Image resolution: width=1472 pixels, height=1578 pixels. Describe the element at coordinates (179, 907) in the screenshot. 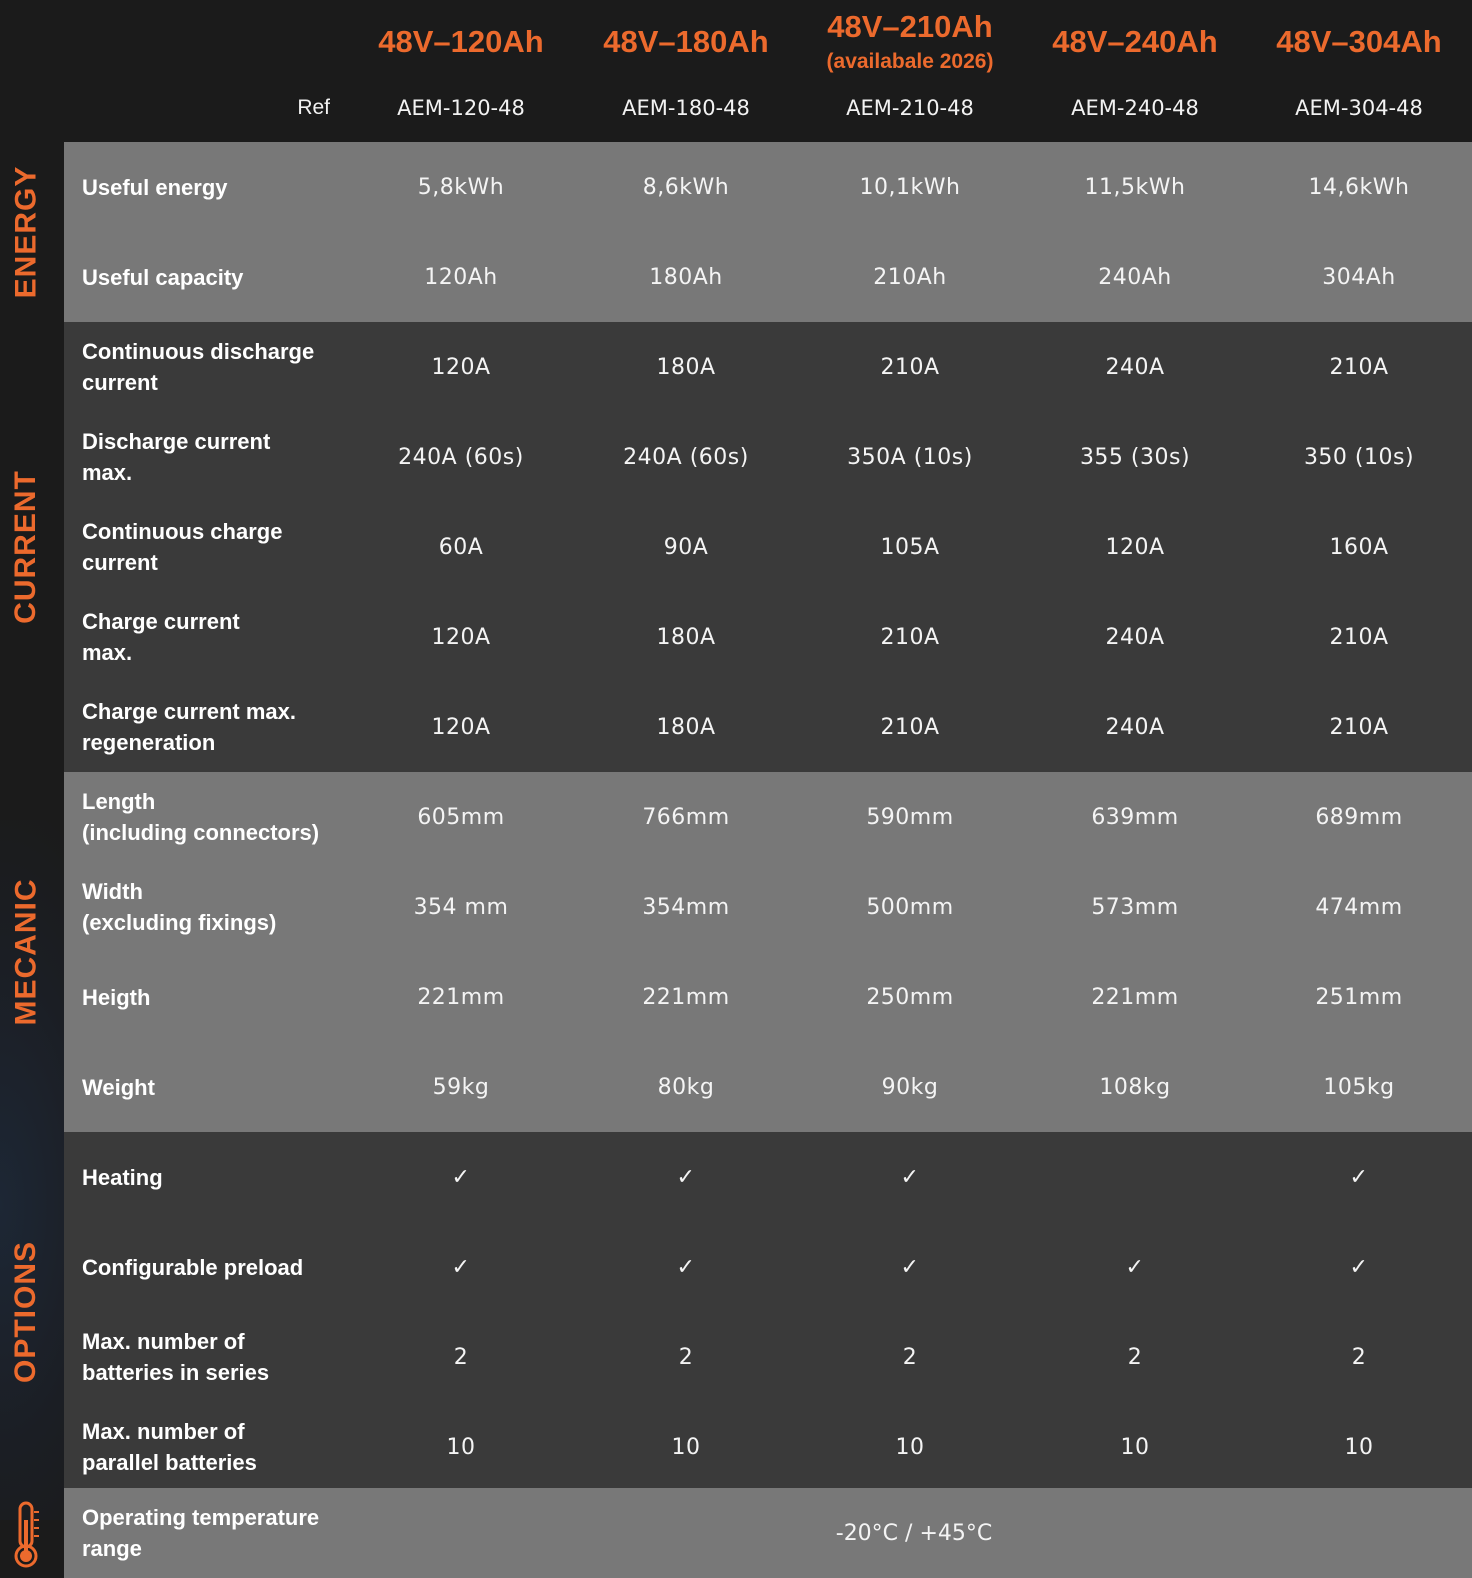

I see `row-label: Width (excluding fixings)` at that location.